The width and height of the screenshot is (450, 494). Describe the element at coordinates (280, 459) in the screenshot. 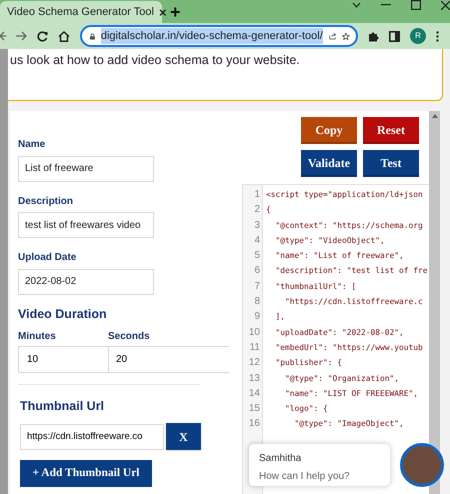

I see `agent-name: Samhitha` at that location.